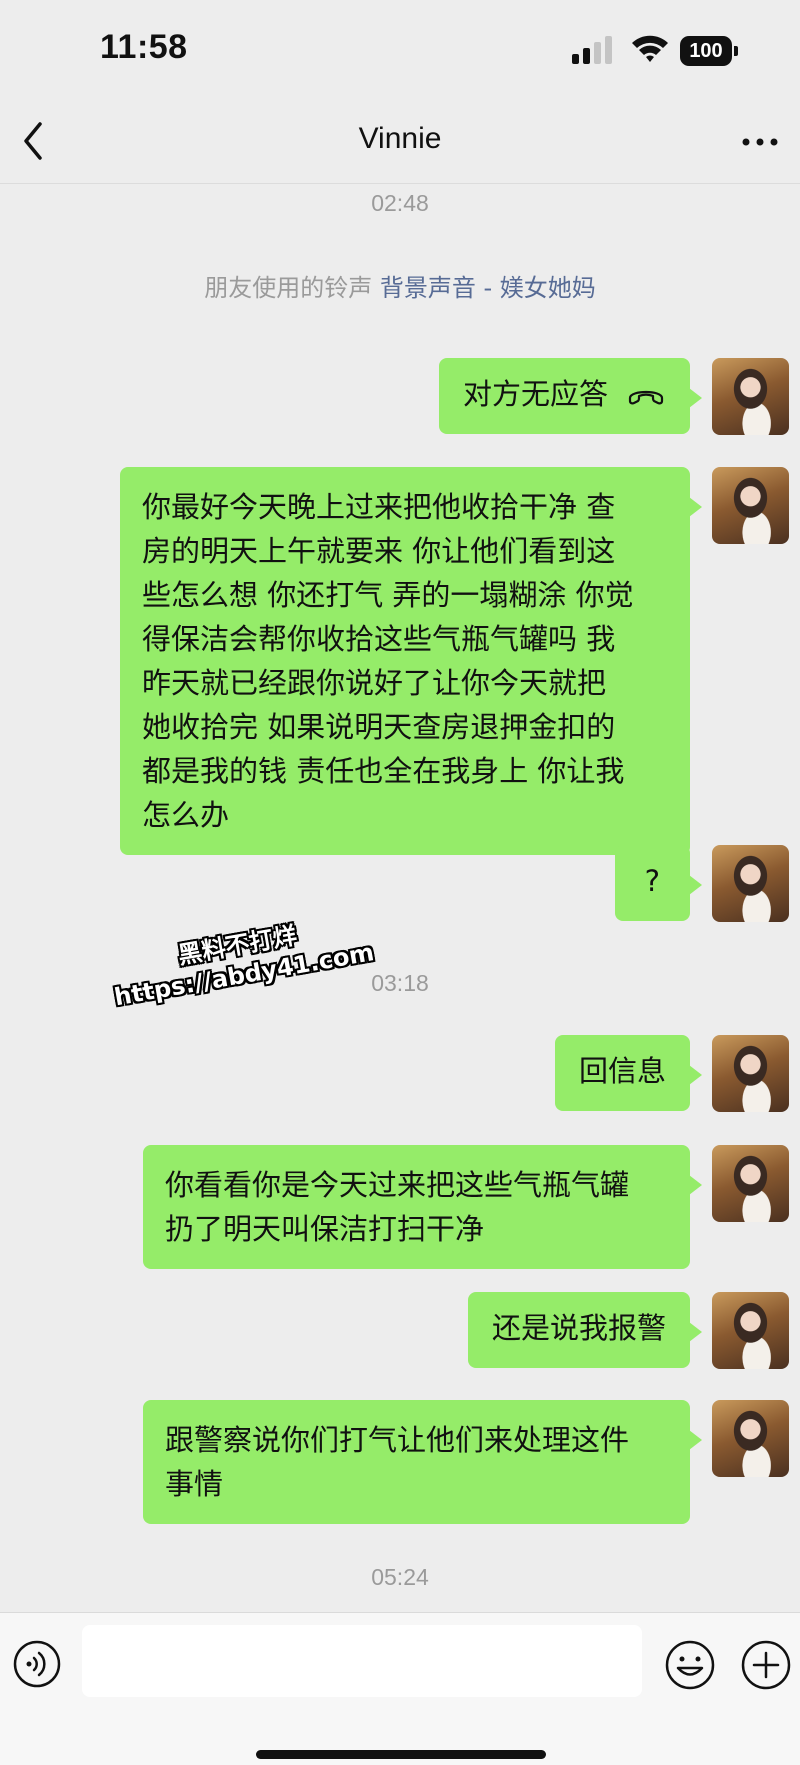 Image resolution: width=800 pixels, height=1765 pixels. What do you see at coordinates (400, 138) in the screenshot?
I see `chat-title: Vinnie` at bounding box center [400, 138].